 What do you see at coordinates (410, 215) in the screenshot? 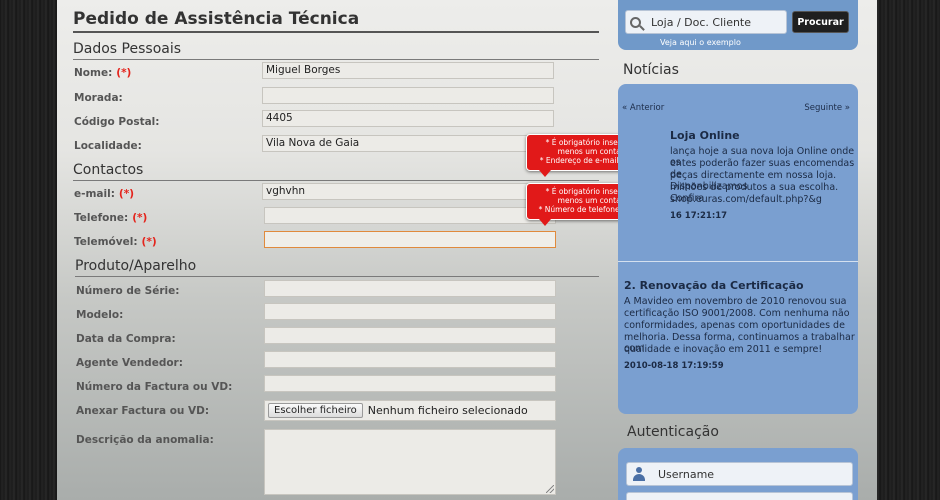
I see `phone-field` at bounding box center [410, 215].